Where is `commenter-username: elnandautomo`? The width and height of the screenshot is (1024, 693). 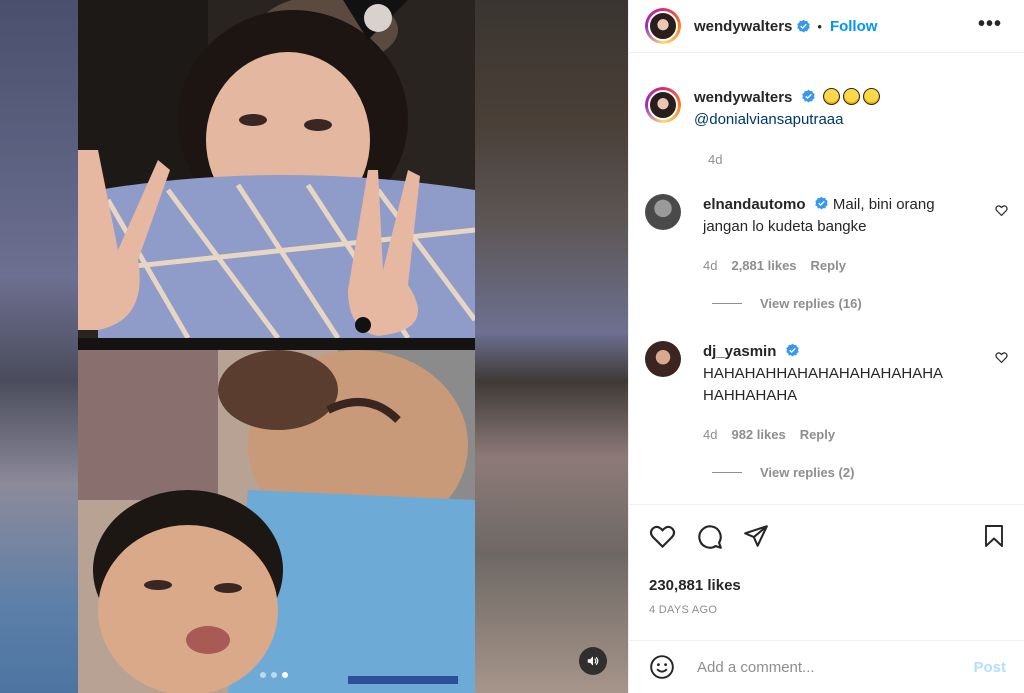
commenter-username: elnandautomo is located at coordinates (754, 204).